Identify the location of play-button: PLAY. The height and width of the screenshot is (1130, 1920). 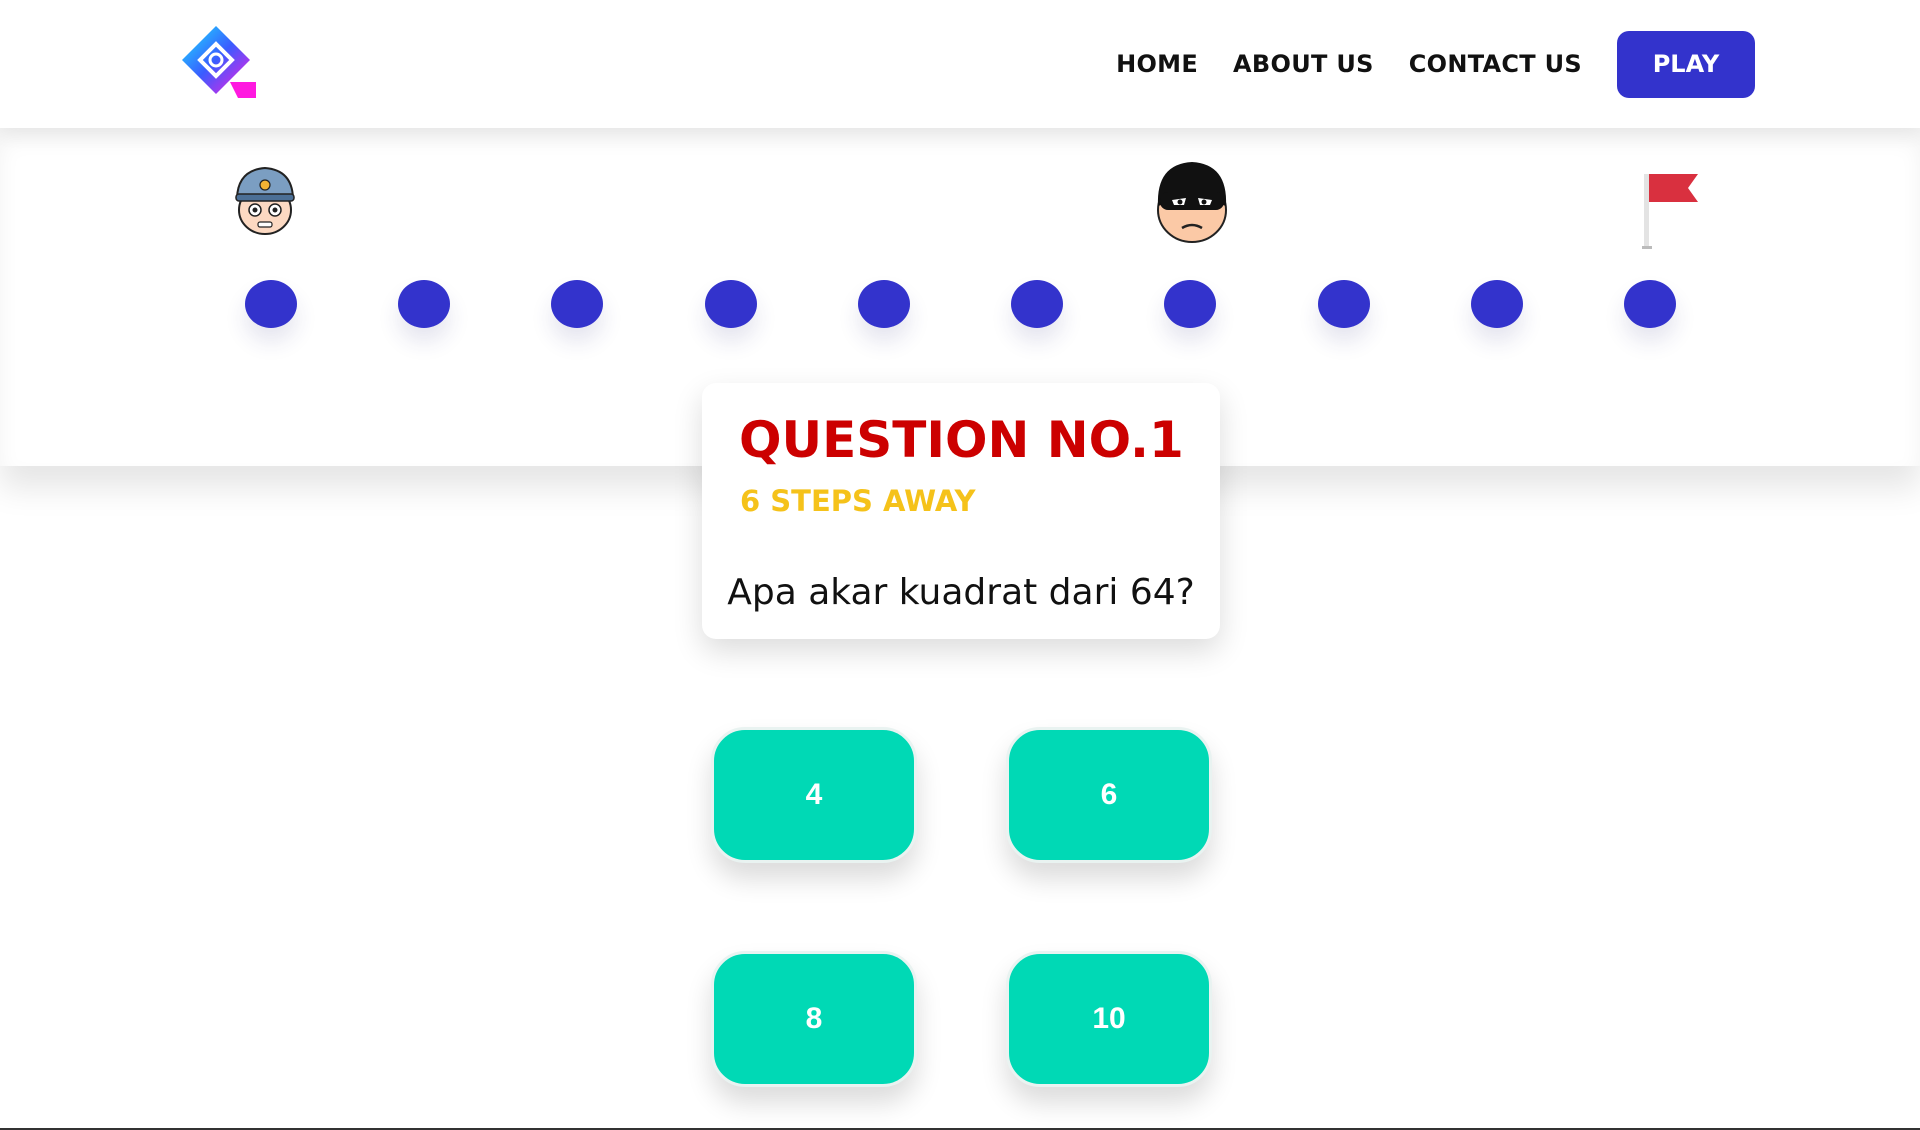
(1686, 64).